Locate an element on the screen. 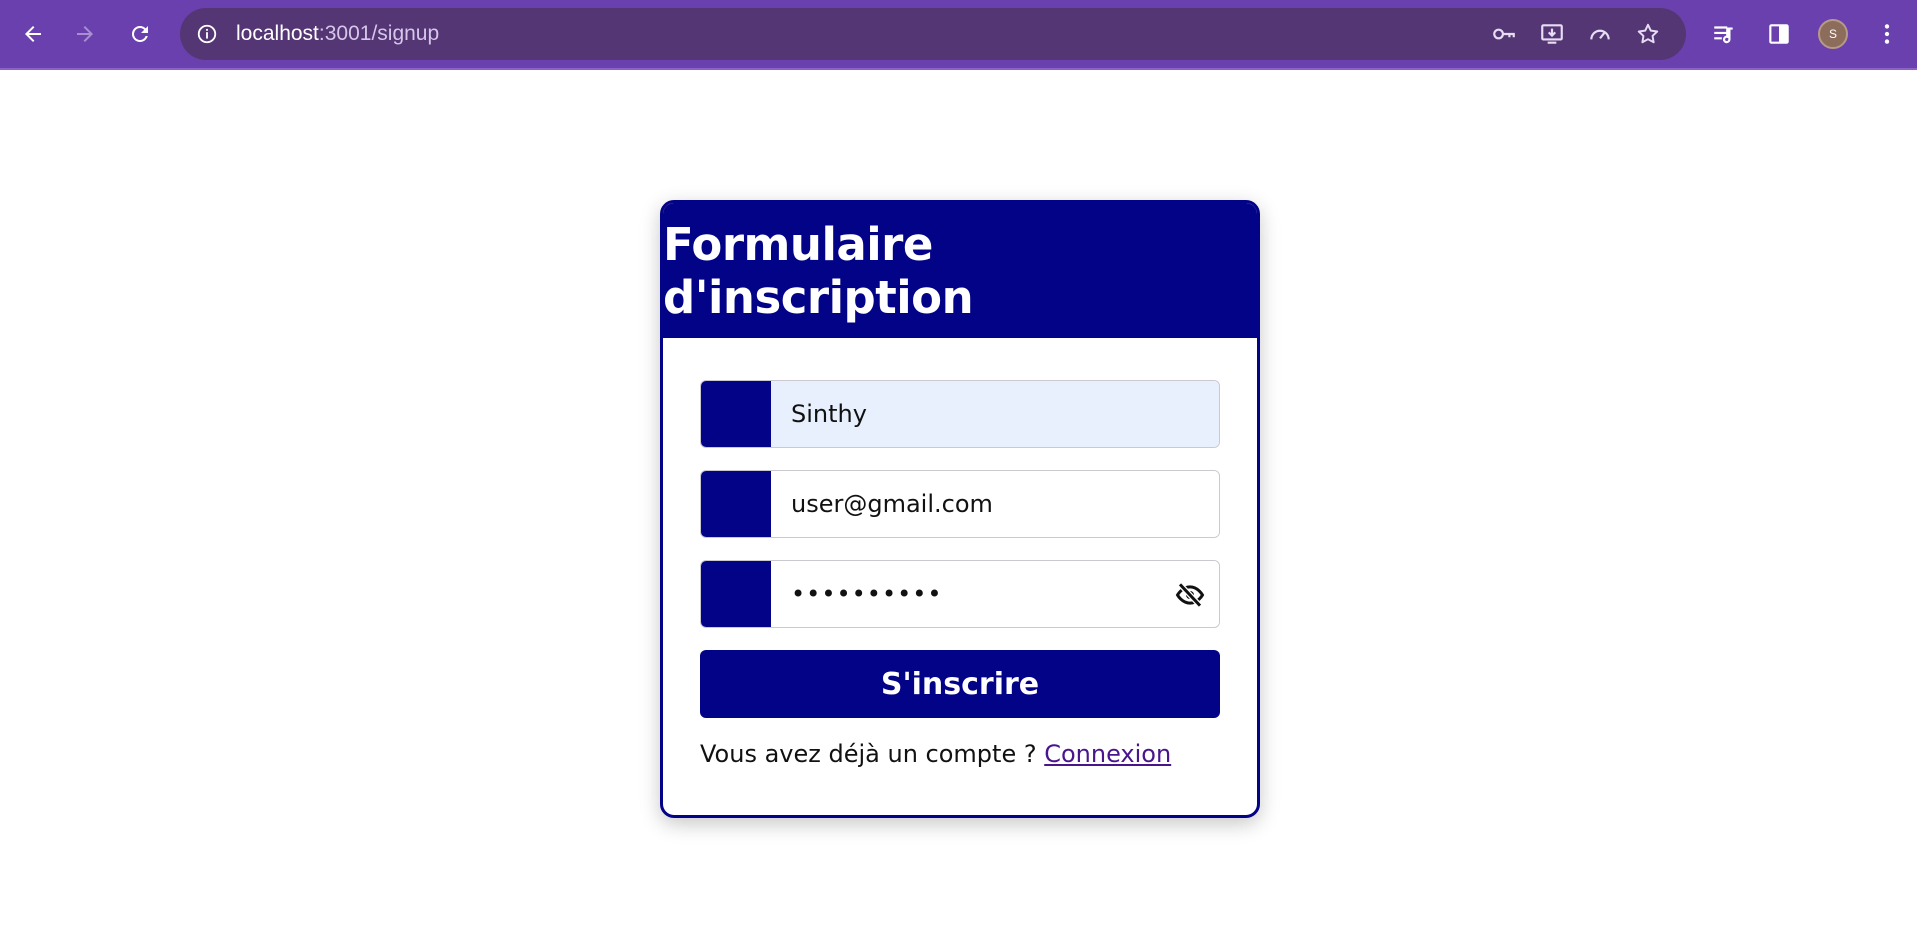 The height and width of the screenshot is (937, 1917). name-field is located at coordinates (960, 414).